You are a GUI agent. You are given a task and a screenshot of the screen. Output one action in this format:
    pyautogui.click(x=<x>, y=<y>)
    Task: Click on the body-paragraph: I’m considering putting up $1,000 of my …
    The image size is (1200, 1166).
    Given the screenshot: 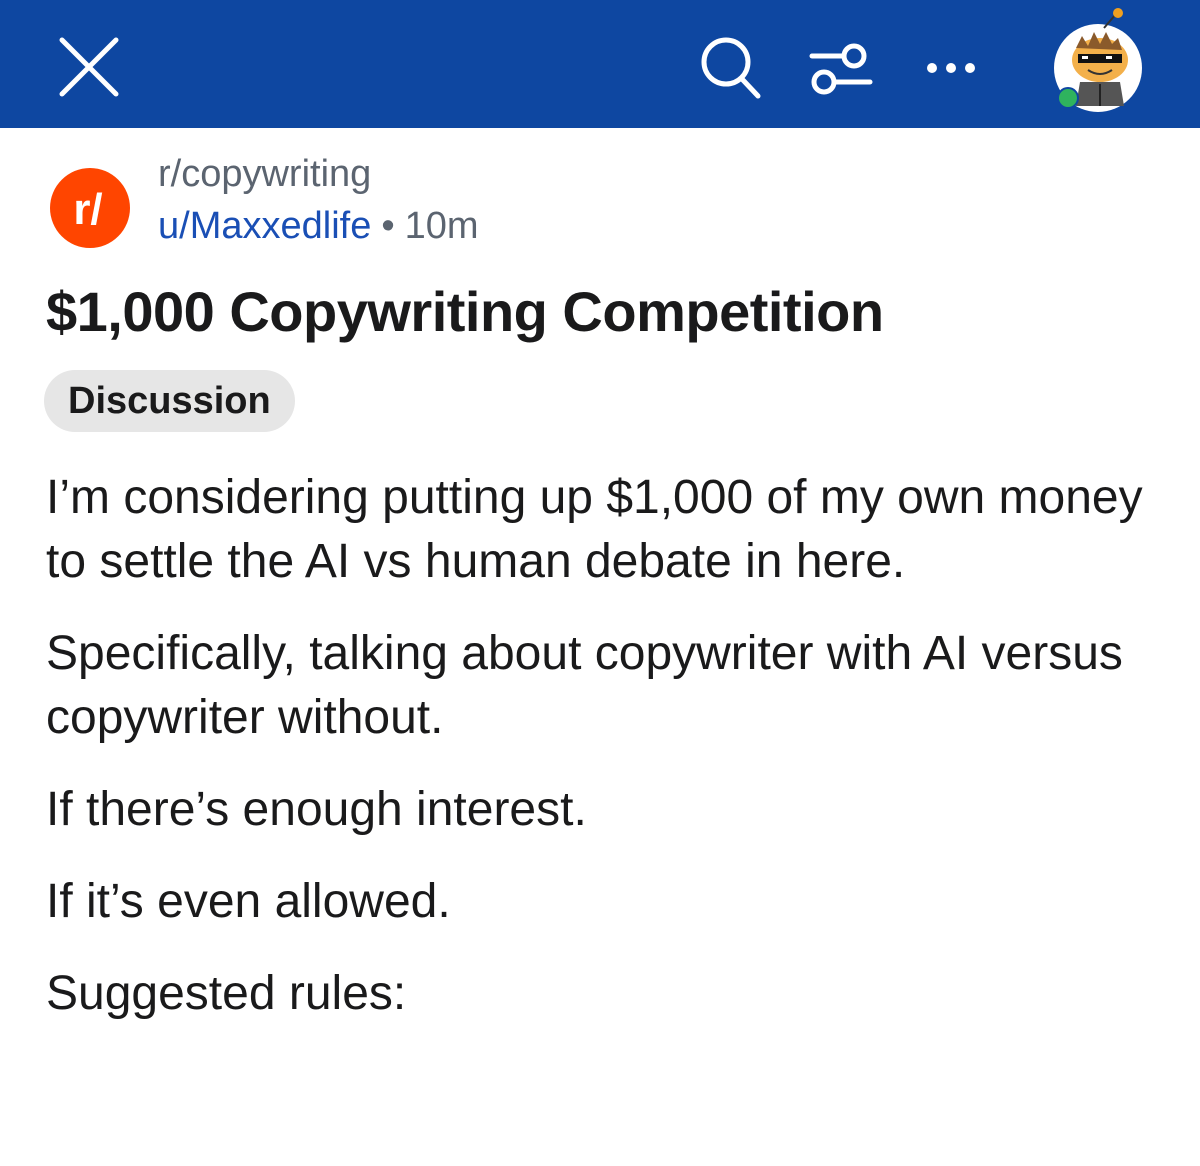 What is the action you would take?
    pyautogui.click(x=594, y=529)
    